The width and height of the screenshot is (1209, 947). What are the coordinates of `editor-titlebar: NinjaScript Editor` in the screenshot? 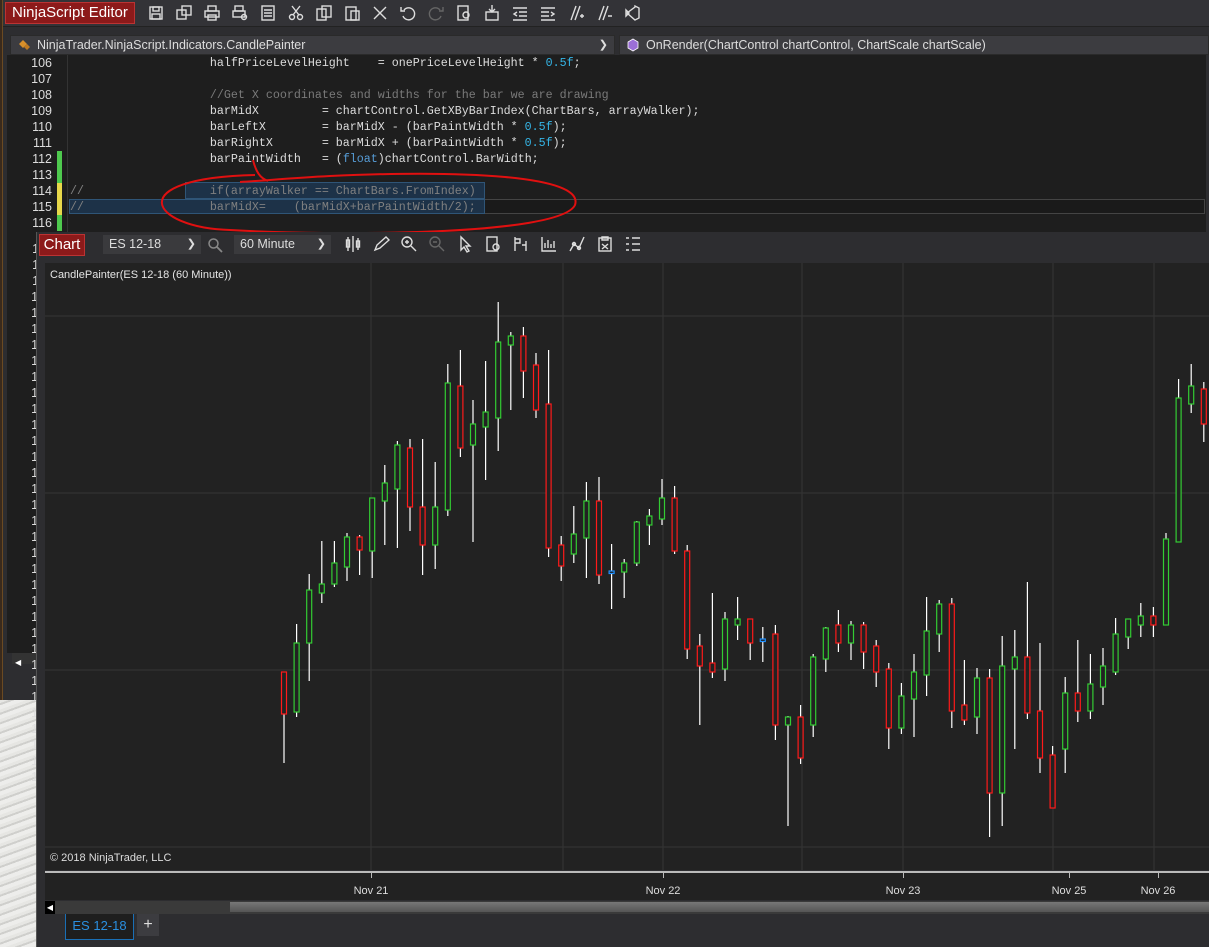 It's located at (606, 13).